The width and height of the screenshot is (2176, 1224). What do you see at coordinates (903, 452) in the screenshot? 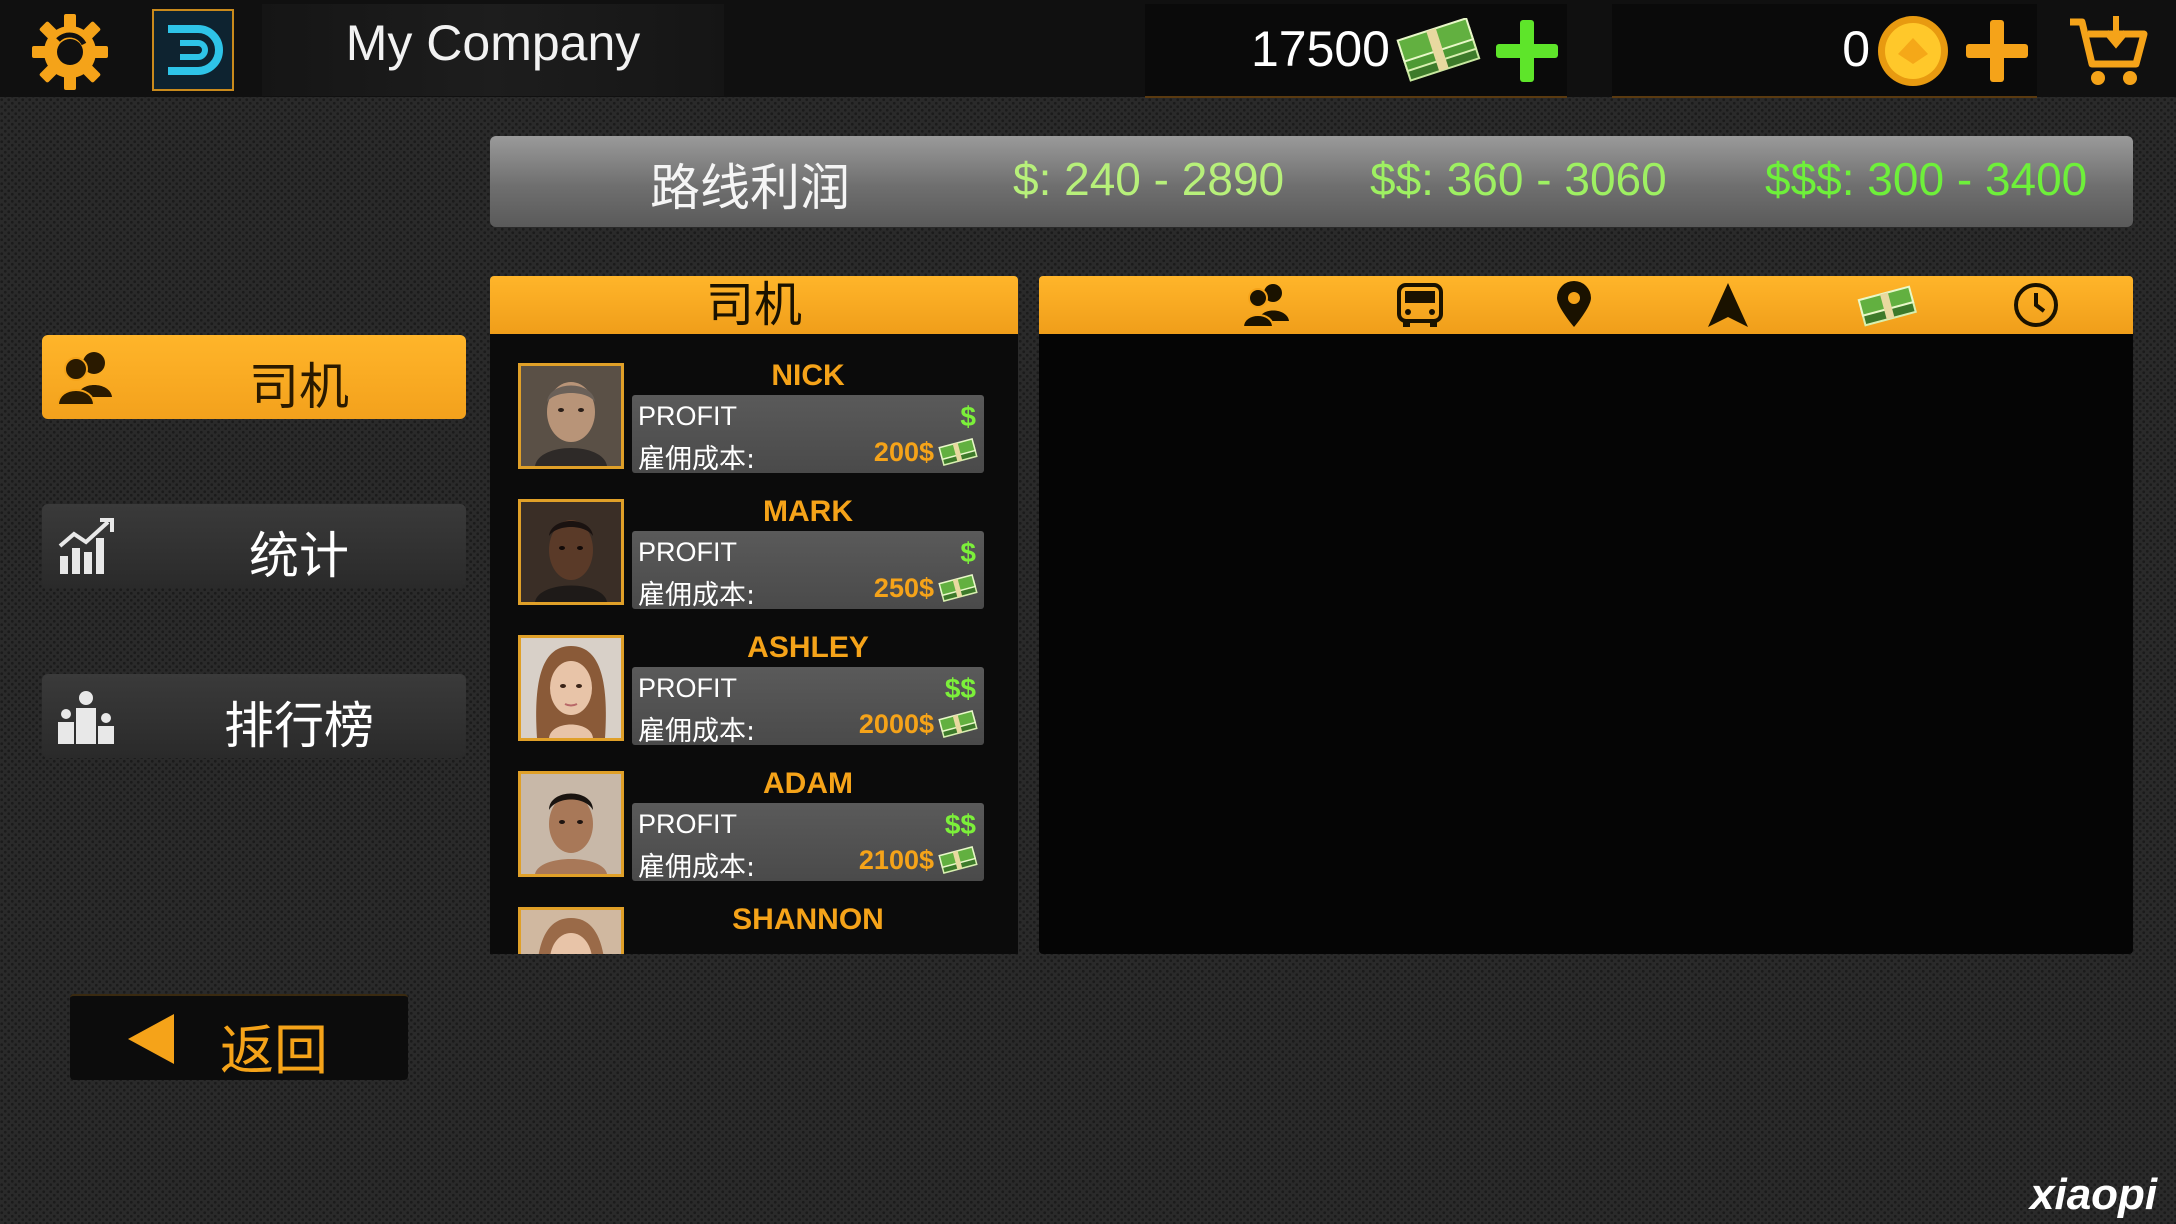
I see `hire-cost: 200$` at bounding box center [903, 452].